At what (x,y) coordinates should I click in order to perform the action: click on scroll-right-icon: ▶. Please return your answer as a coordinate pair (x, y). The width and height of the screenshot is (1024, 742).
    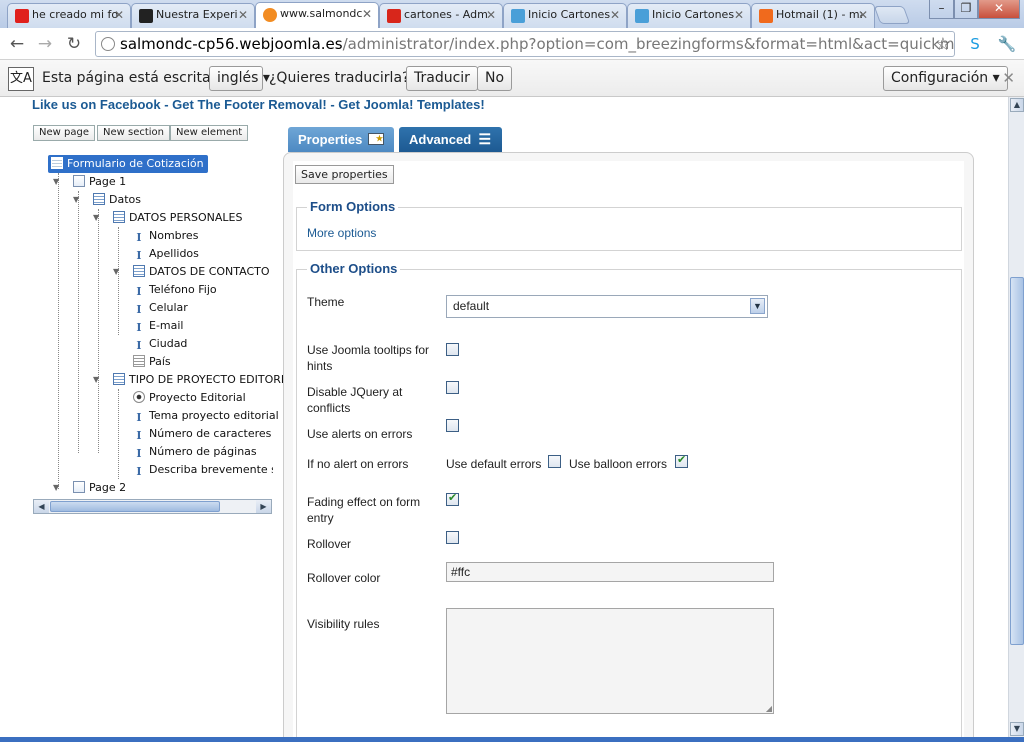
    Looking at the image, I should click on (263, 506).